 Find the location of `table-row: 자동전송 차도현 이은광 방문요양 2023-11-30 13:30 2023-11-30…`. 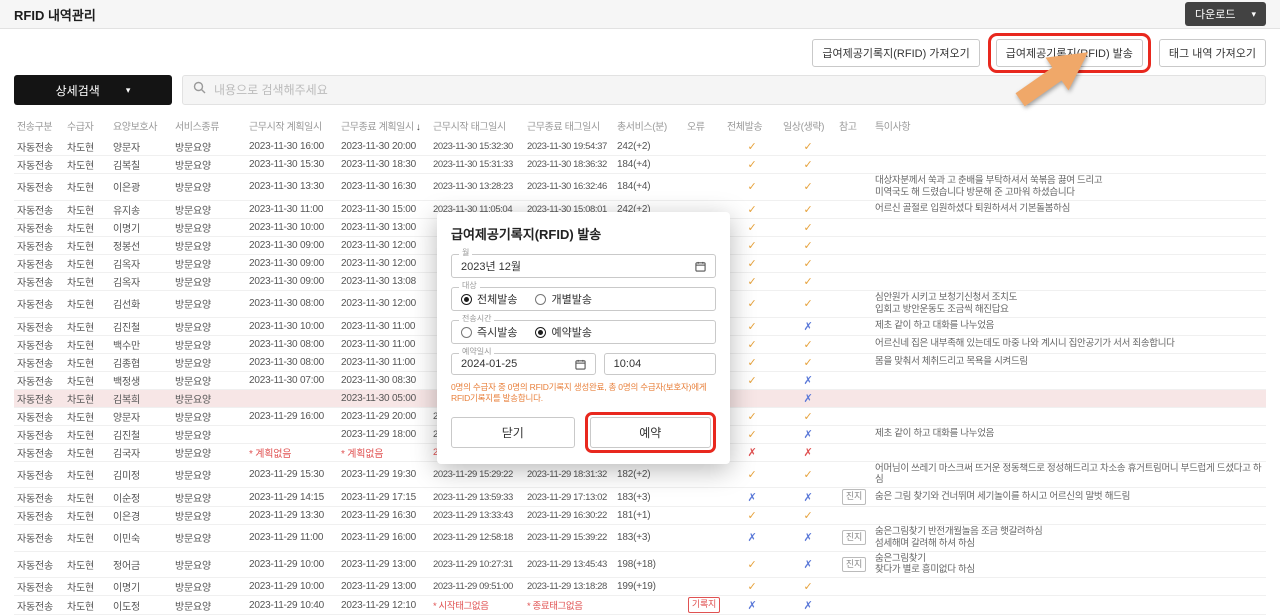

table-row: 자동전송 차도현 이은광 방문요양 2023-11-30 13:30 2023-11-30… is located at coordinates (640, 187).